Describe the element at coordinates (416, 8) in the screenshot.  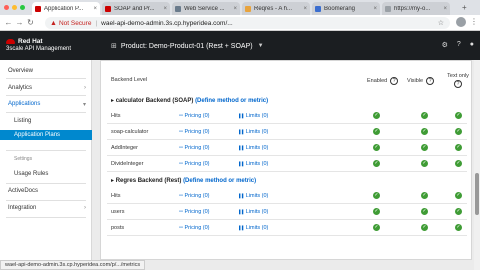
I see `browser-tab: https://my-o... ×` at that location.